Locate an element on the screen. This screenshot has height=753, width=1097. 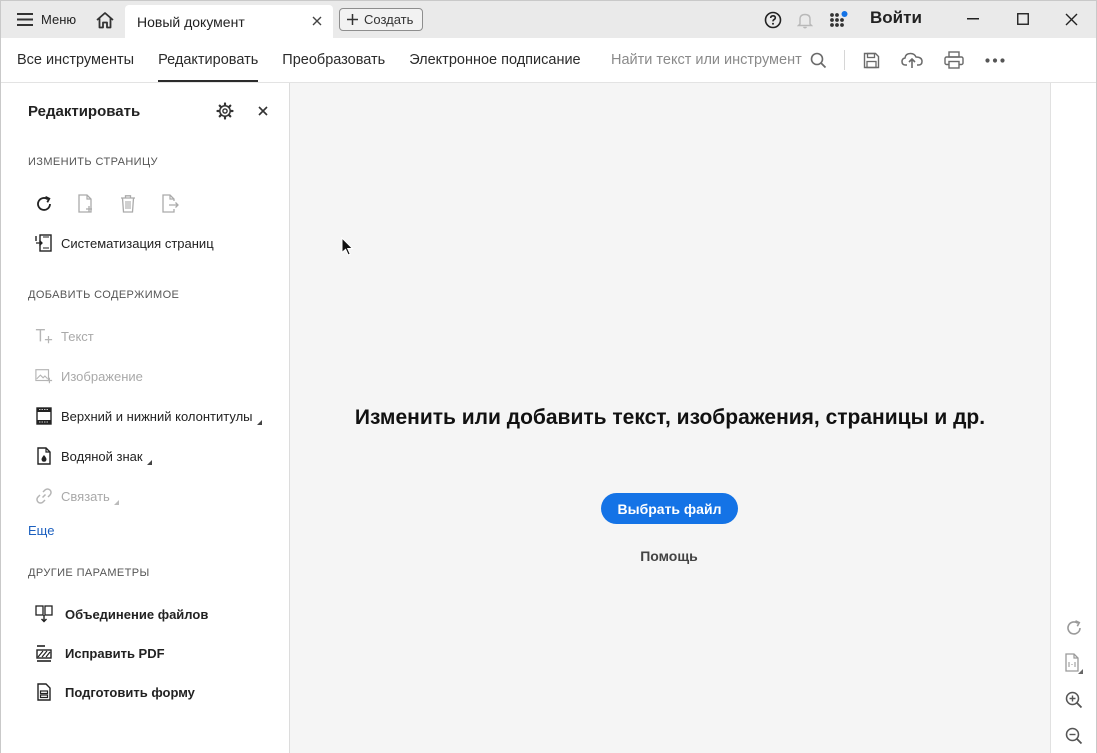
fix-pdf-item: Исправить PDF is located at coordinates (100, 653).